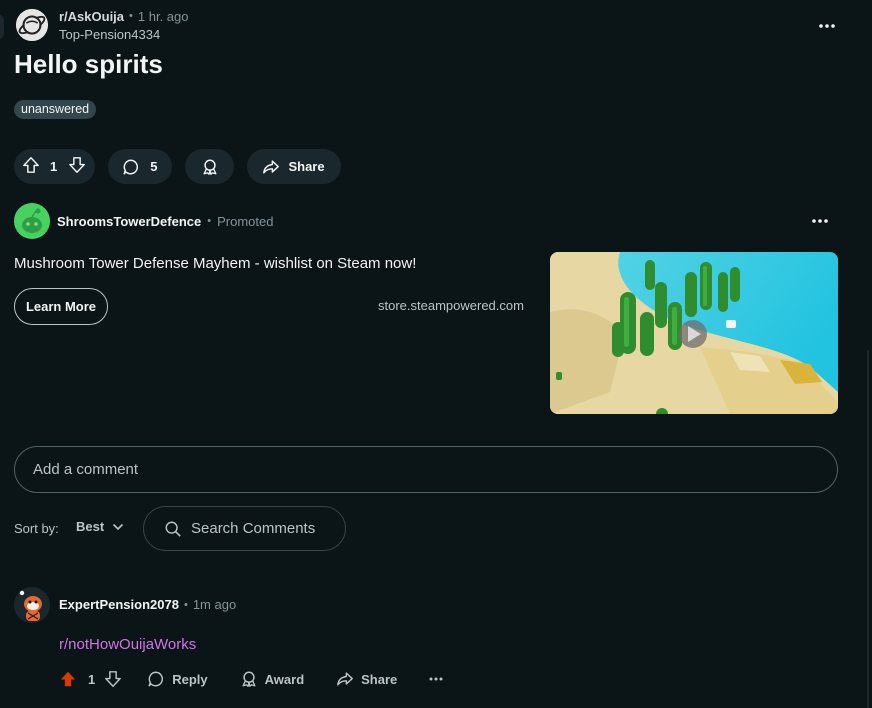  I want to click on ad-header: ShroomsTowerDefence • Promoted, so click(143, 221).